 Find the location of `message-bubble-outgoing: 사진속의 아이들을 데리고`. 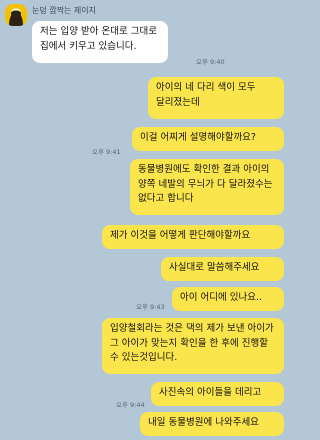

message-bubble-outgoing: 사진속의 아이들을 데리고 is located at coordinates (217, 394).